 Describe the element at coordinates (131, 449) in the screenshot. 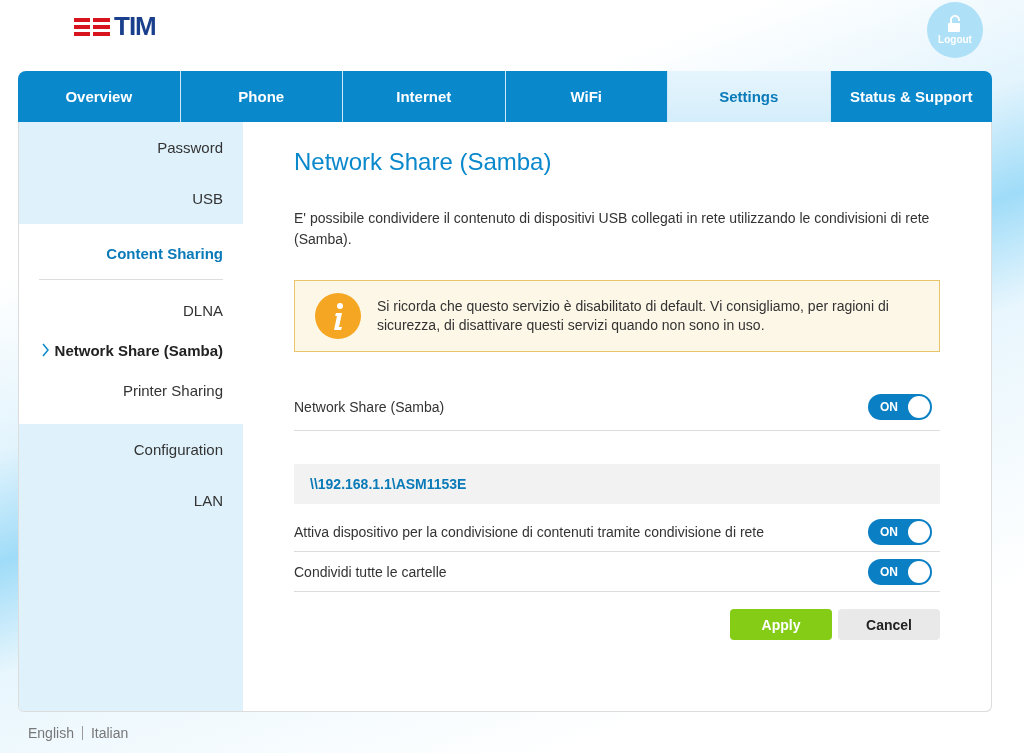

I see `sidebar-item: Configuration` at that location.